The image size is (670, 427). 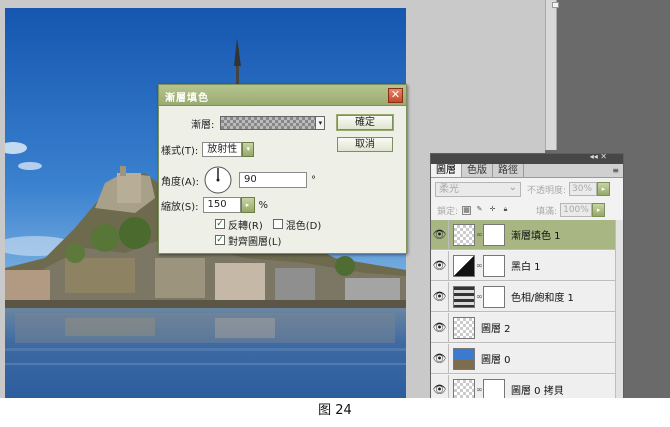 What do you see at coordinates (268, 224) in the screenshot?
I see `checkbox-row-1: ✓ 反轉(R) 混色(D)` at bounding box center [268, 224].